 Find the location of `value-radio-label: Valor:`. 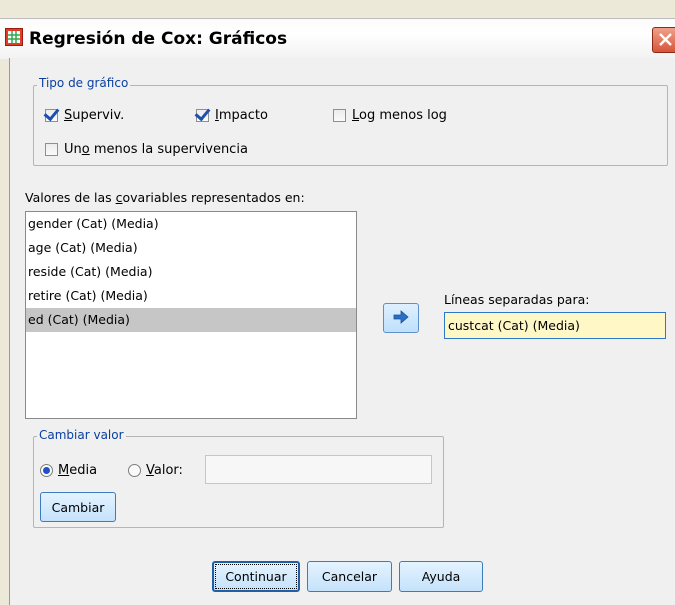

value-radio-label: Valor: is located at coordinates (164, 470).